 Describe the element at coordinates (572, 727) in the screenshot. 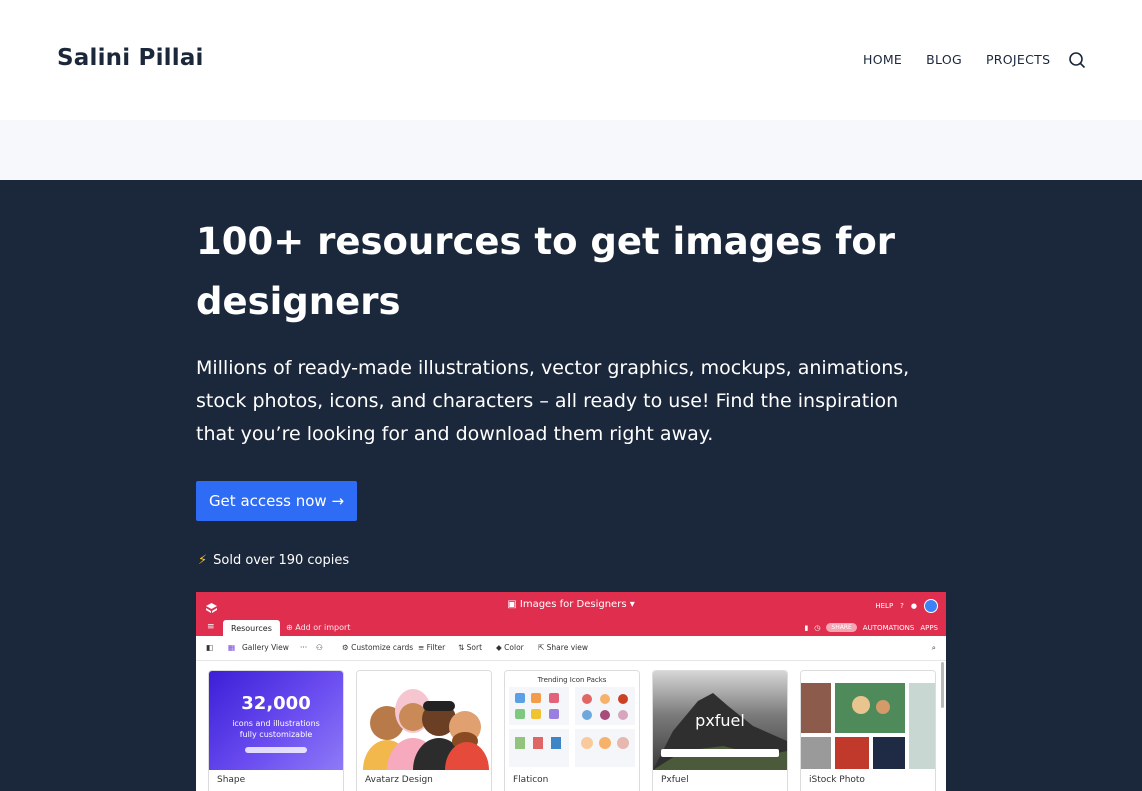

I see `icon-grid` at that location.